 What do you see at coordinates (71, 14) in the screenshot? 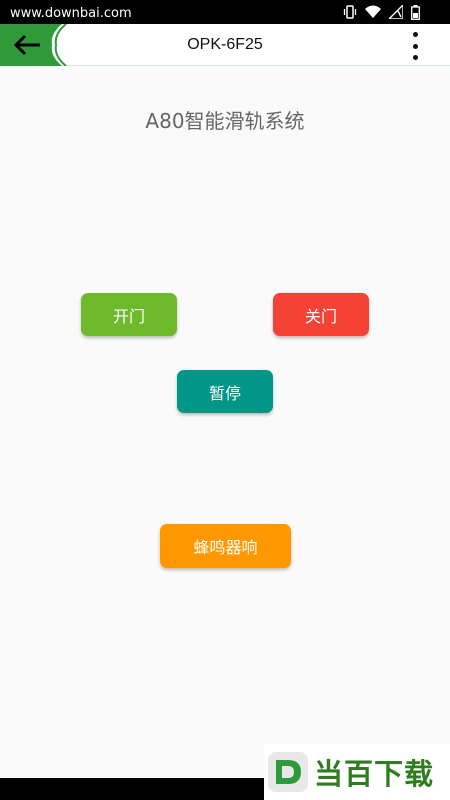
I see `watermark-top: www.downbai.com` at bounding box center [71, 14].